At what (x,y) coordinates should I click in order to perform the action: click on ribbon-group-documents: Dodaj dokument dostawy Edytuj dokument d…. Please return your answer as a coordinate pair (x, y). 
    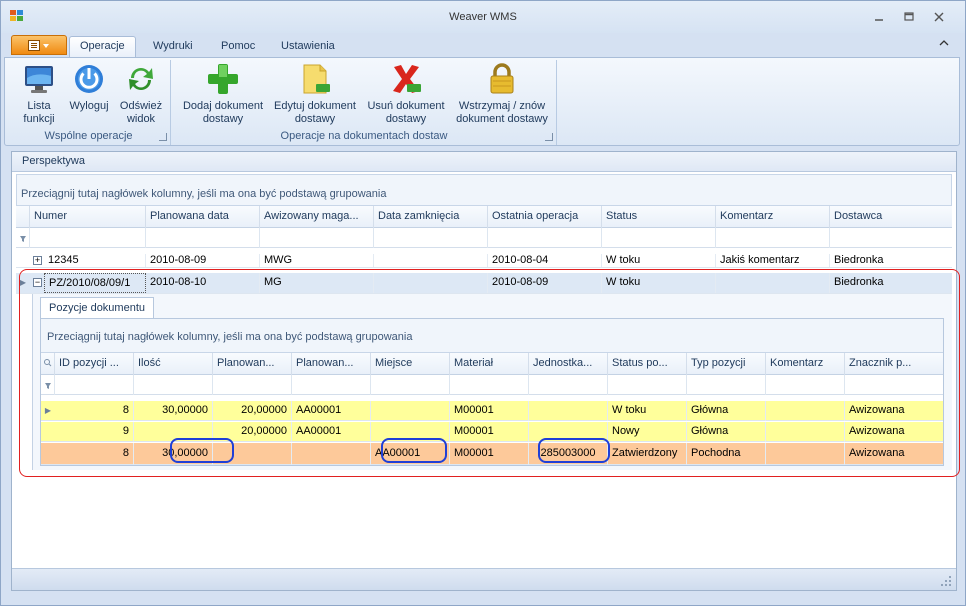
    Looking at the image, I should click on (364, 102).